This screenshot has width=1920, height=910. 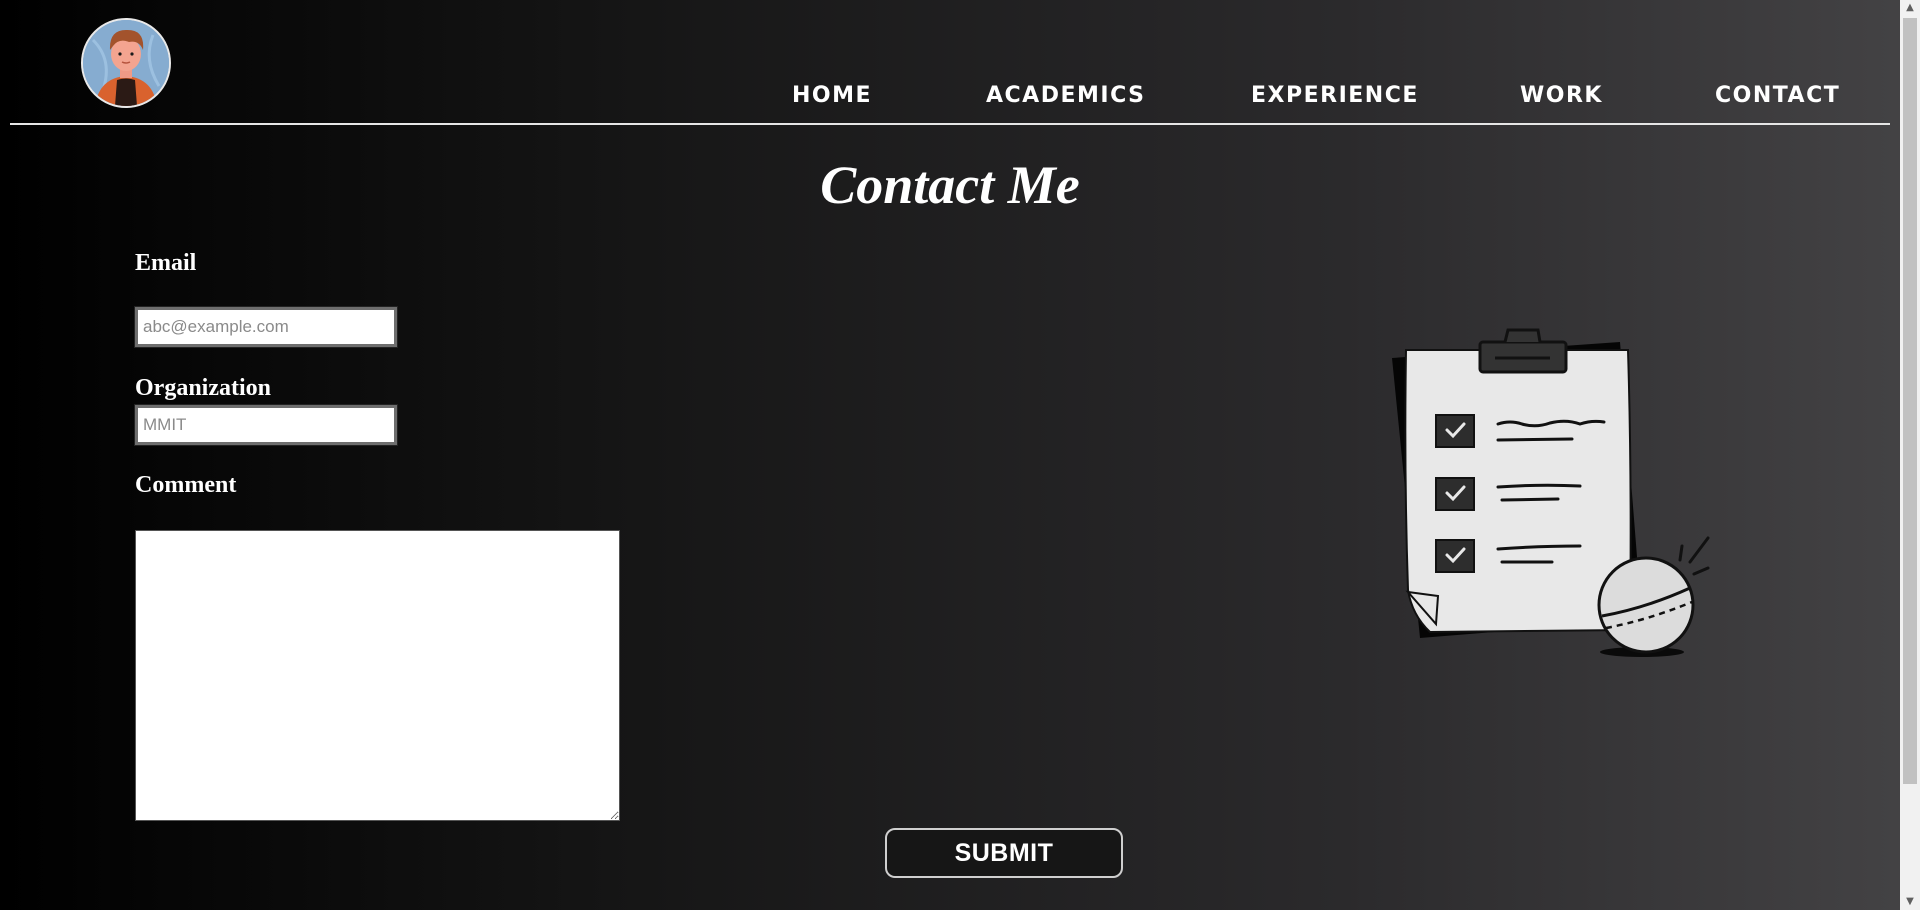 What do you see at coordinates (1910, 902) in the screenshot?
I see `scroll-down-arrow-icon: ▼` at bounding box center [1910, 902].